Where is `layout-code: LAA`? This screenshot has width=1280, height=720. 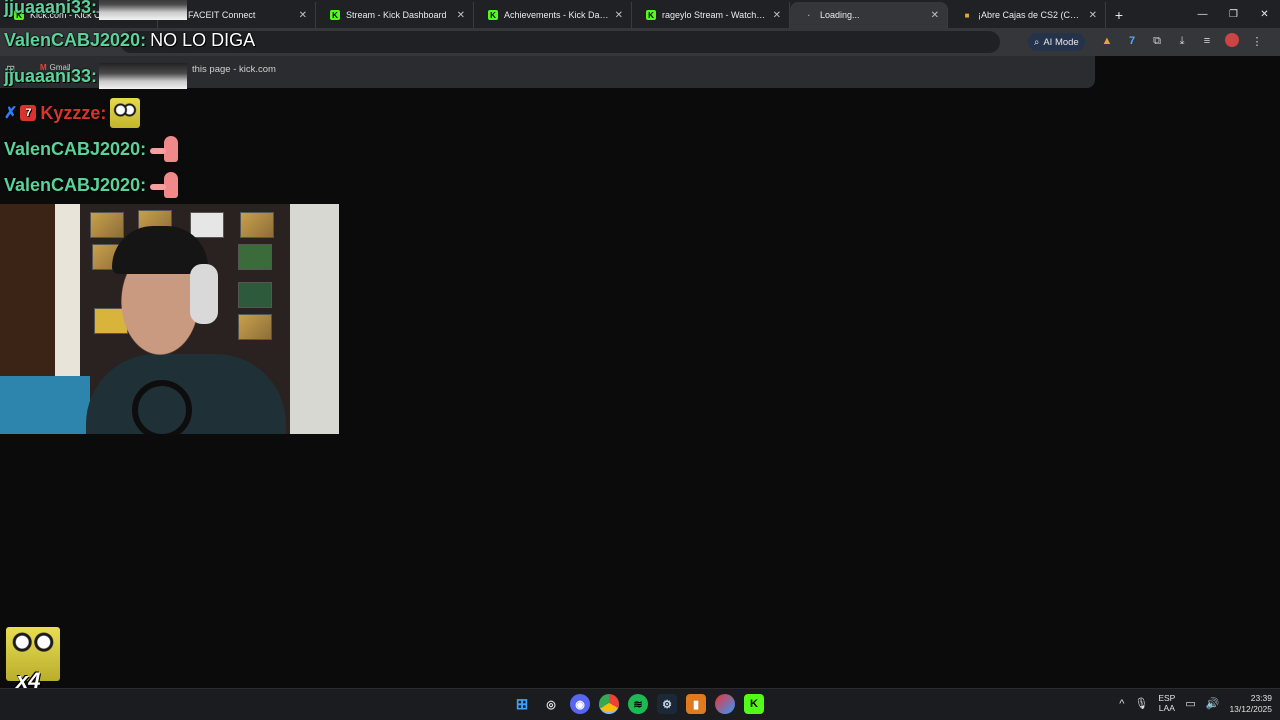
layout-code: LAA is located at coordinates (1166, 707).